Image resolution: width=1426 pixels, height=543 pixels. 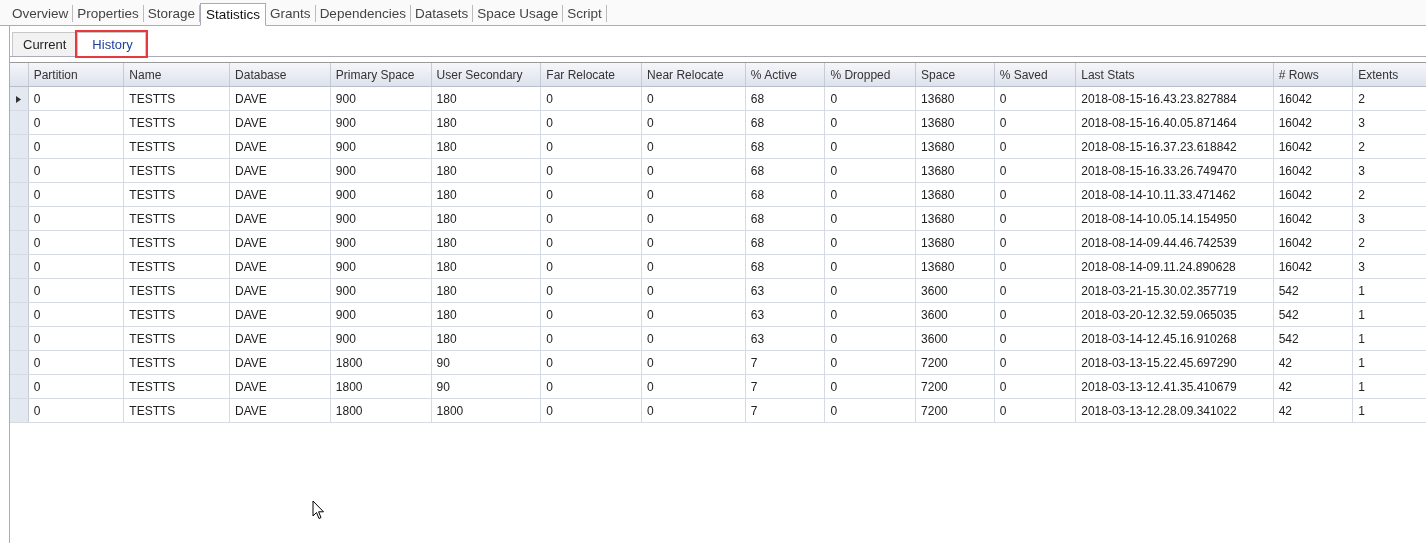 What do you see at coordinates (1174, 266) in the screenshot?
I see `table-cell: 2018-08-14-09.11.24.890628` at bounding box center [1174, 266].